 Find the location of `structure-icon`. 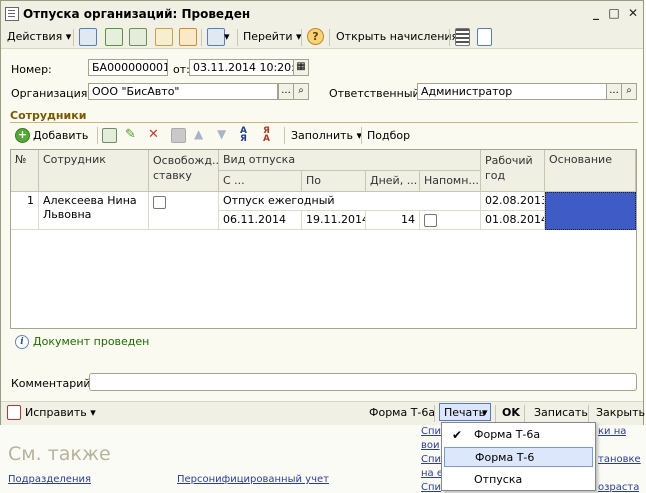

structure-icon is located at coordinates (462, 37).